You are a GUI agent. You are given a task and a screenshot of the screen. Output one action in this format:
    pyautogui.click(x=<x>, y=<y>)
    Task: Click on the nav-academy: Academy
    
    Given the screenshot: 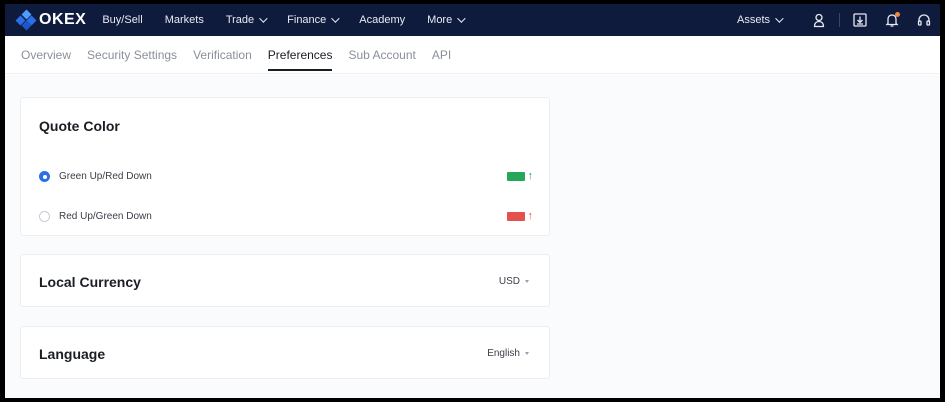 What is the action you would take?
    pyautogui.click(x=382, y=20)
    